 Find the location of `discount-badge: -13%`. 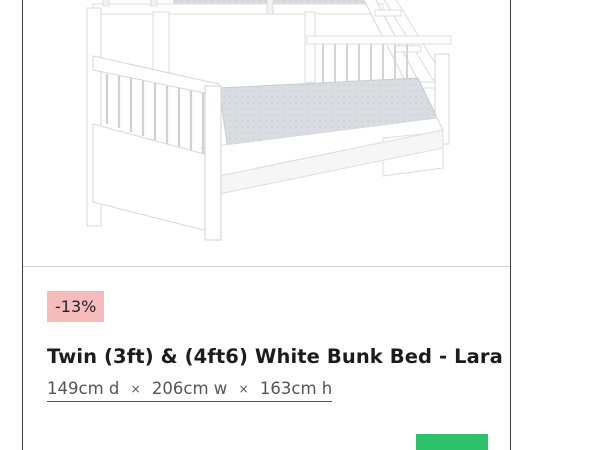

discount-badge: -13% is located at coordinates (76, 306).